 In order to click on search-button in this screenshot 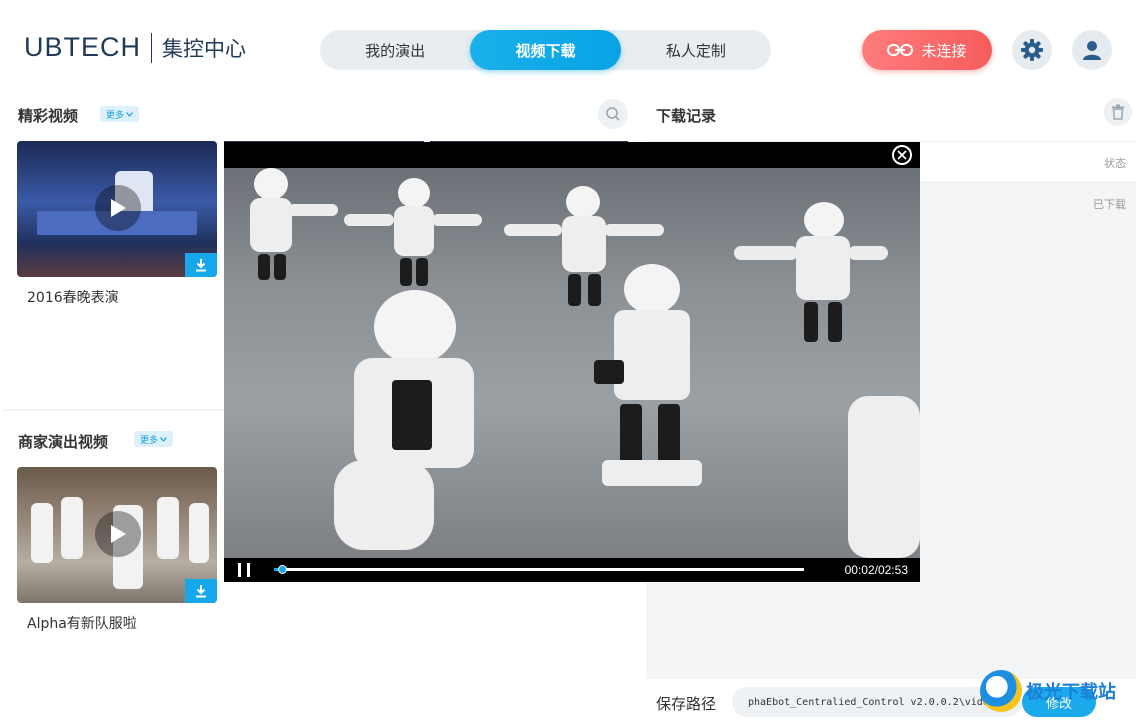, I will do `click(613, 114)`.